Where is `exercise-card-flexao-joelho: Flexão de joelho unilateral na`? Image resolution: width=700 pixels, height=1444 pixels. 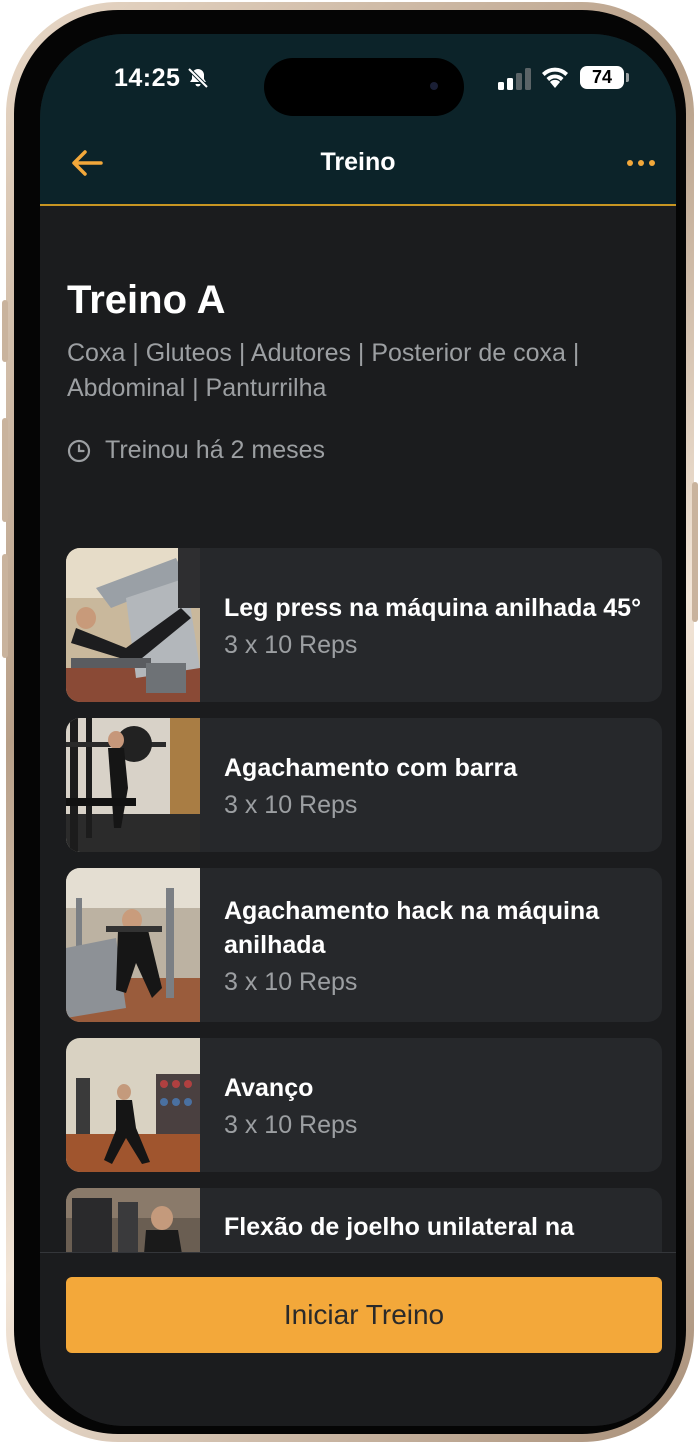 exercise-card-flexao-joelho: Flexão de joelho unilateral na is located at coordinates (364, 1221).